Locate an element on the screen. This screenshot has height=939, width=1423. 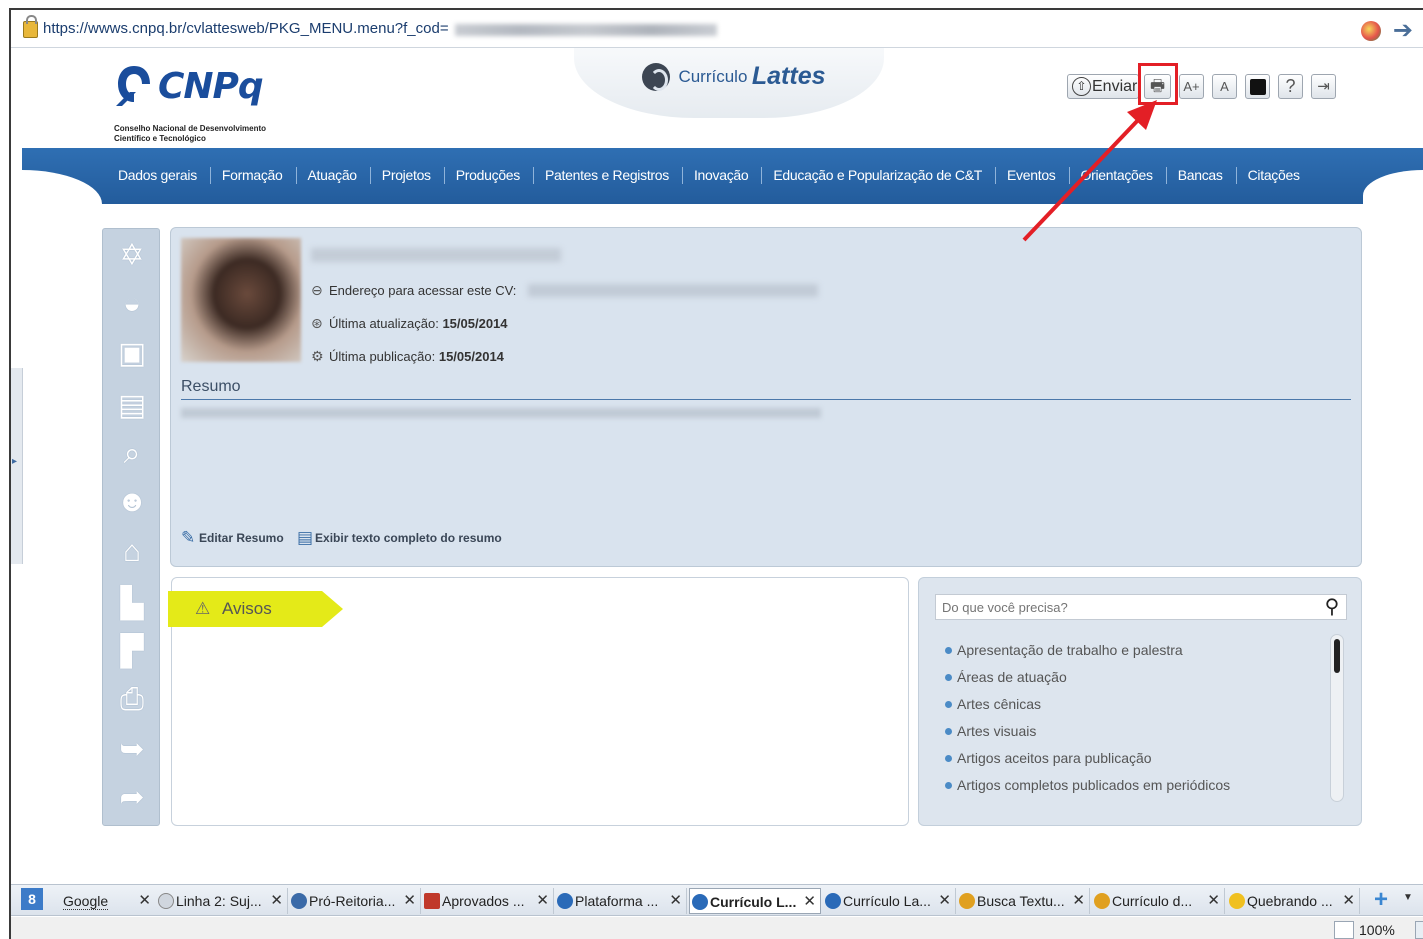
exit-button: ⇥ is located at coordinates (1323, 86).